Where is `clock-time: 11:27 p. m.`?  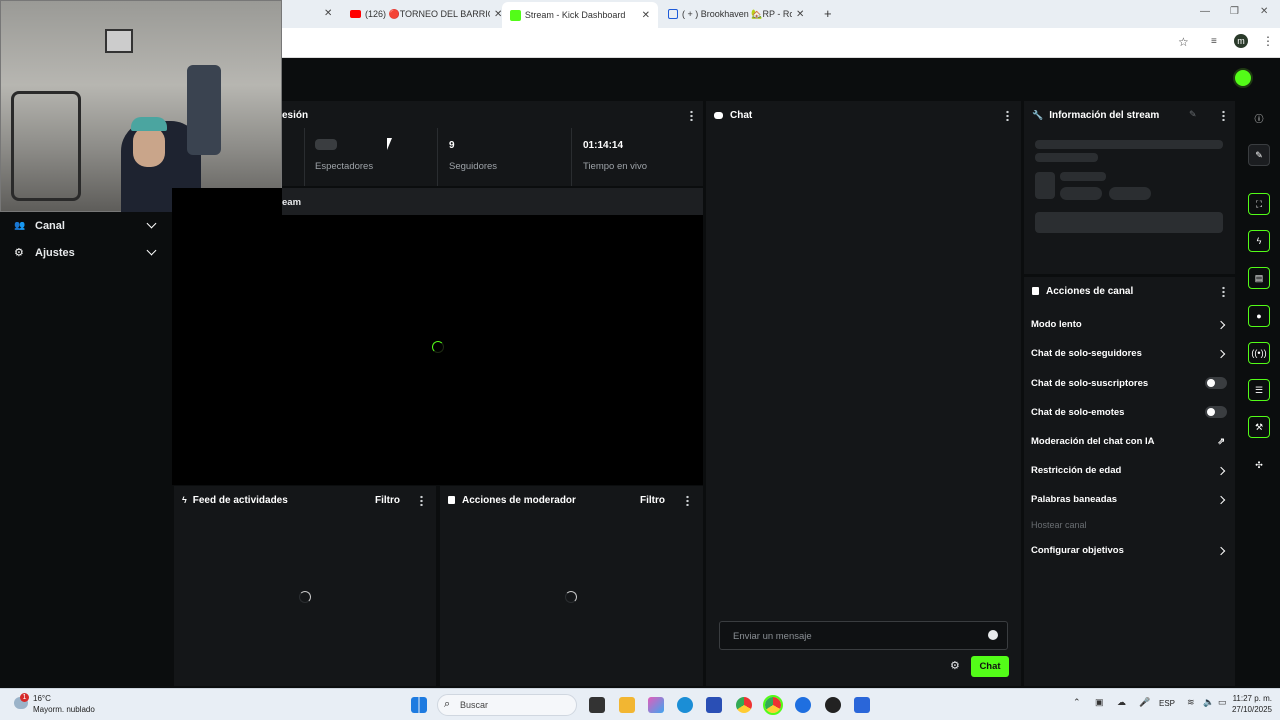
clock-time: 11:27 p. m. is located at coordinates (1250, 698).